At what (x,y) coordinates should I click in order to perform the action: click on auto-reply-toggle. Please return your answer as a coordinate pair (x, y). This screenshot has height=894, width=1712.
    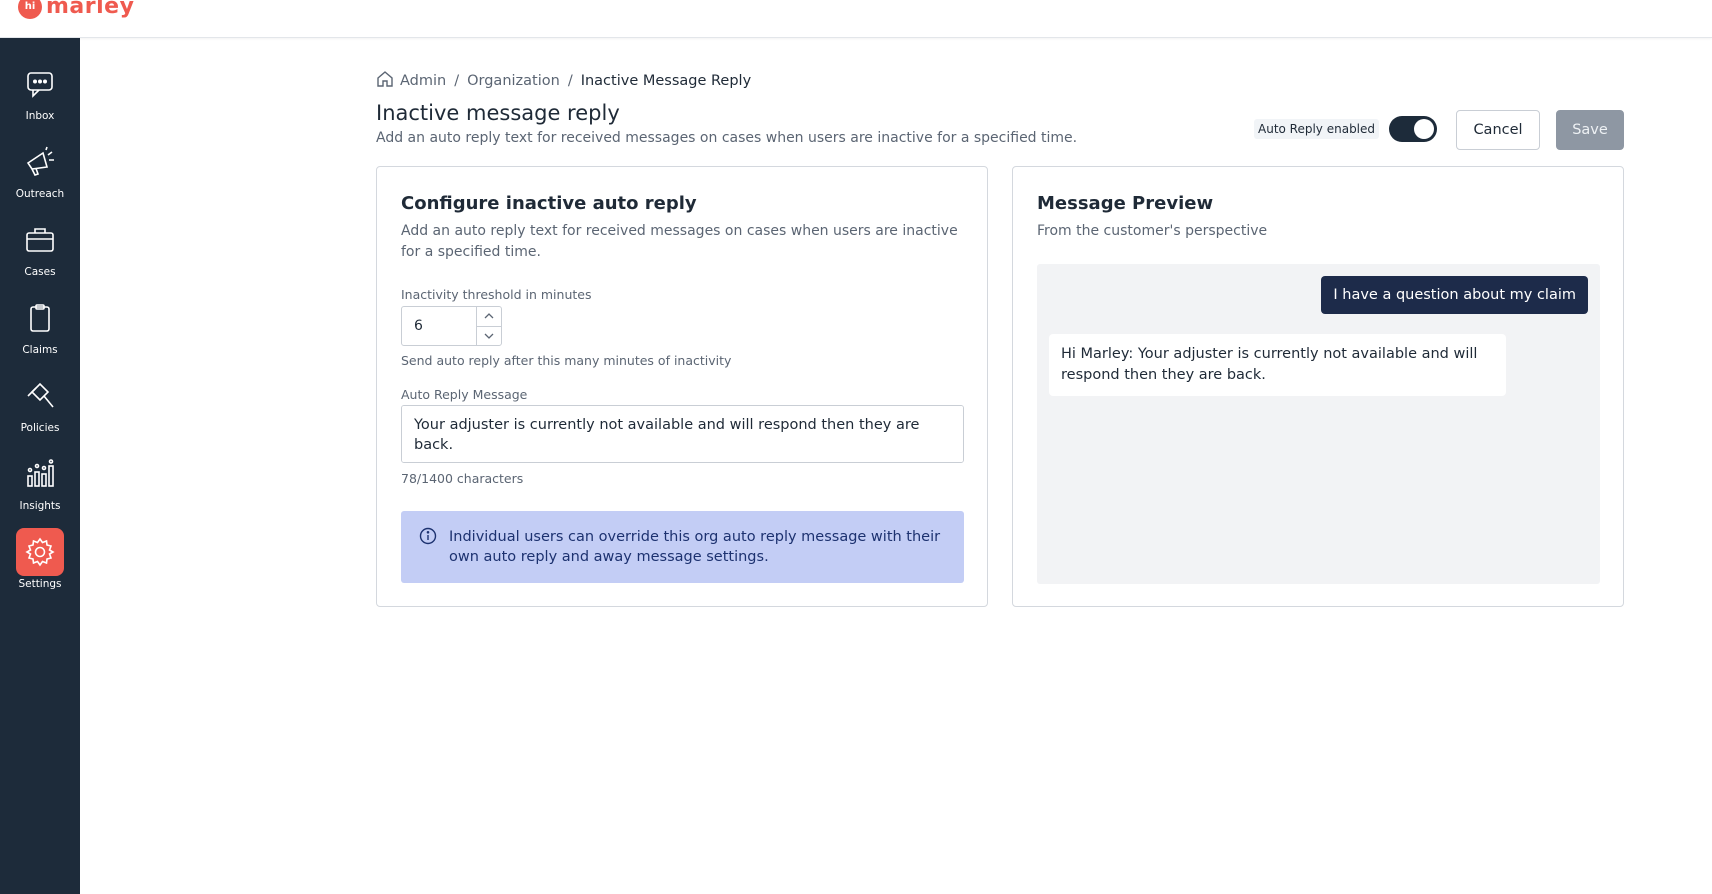
    Looking at the image, I should click on (1413, 129).